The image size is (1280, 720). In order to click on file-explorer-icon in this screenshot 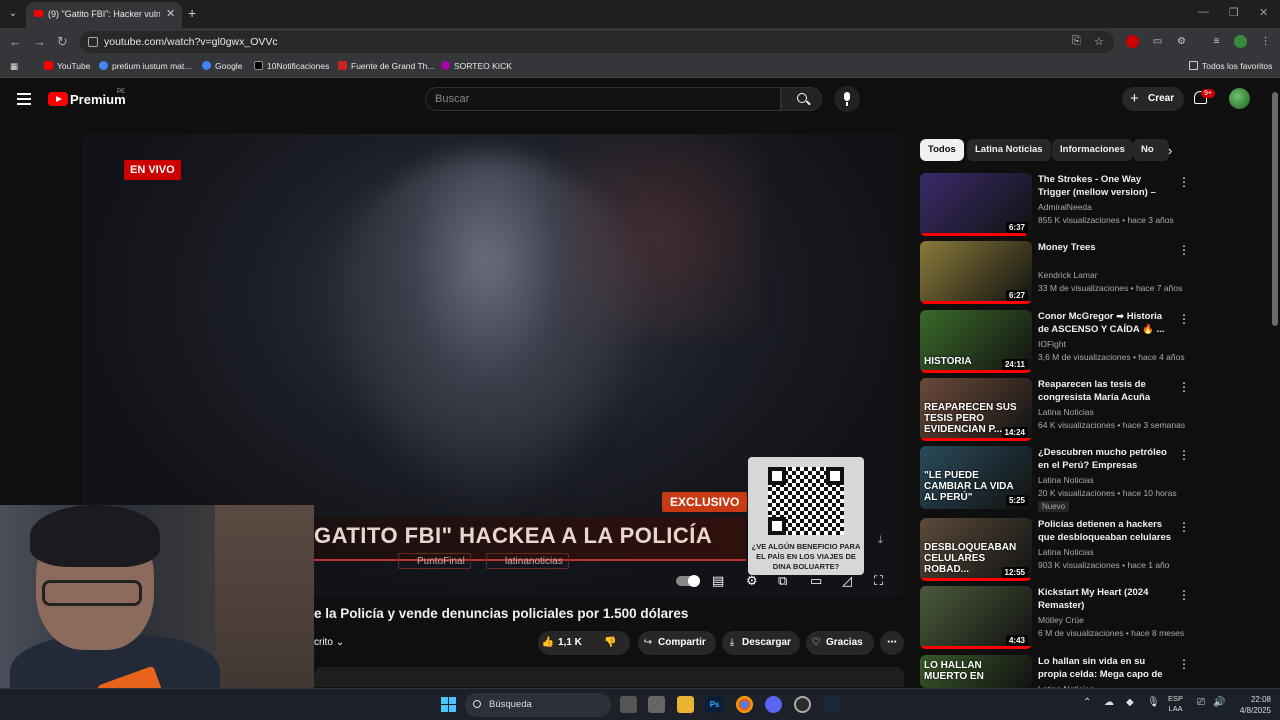, I will do `click(685, 704)`.